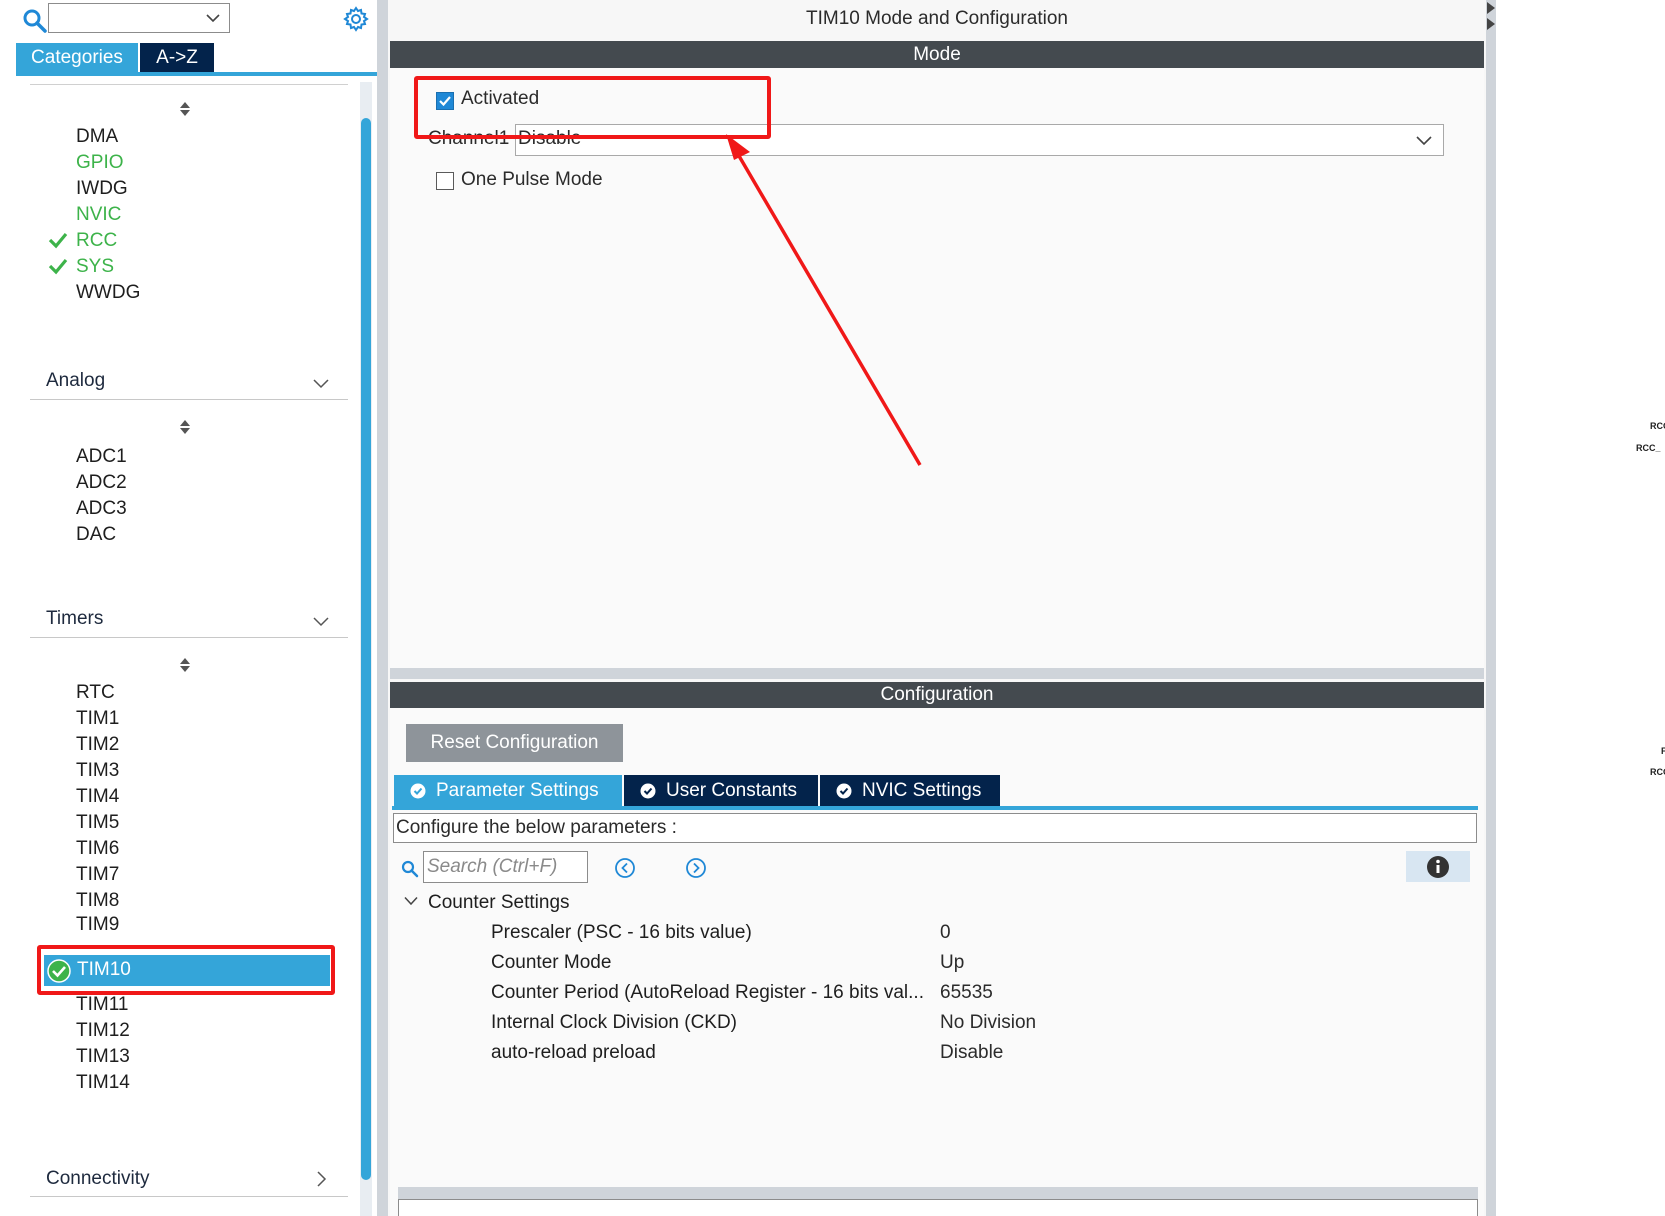  What do you see at coordinates (731, 790) in the screenshot?
I see `tab-label: User Constants` at bounding box center [731, 790].